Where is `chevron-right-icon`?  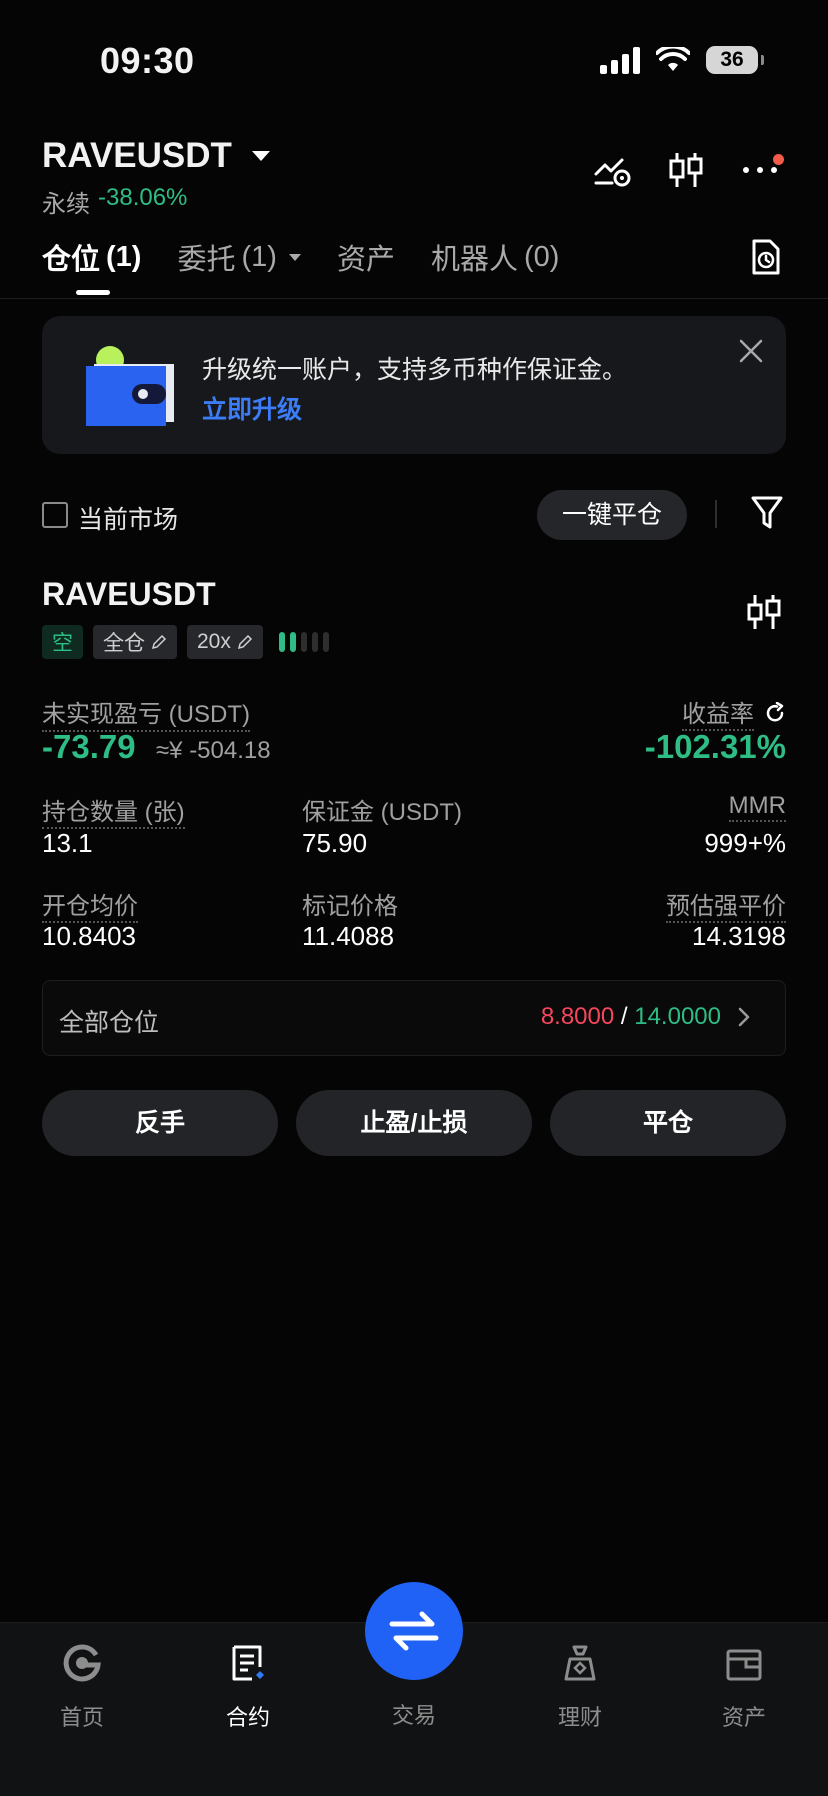 chevron-right-icon is located at coordinates (744, 1019).